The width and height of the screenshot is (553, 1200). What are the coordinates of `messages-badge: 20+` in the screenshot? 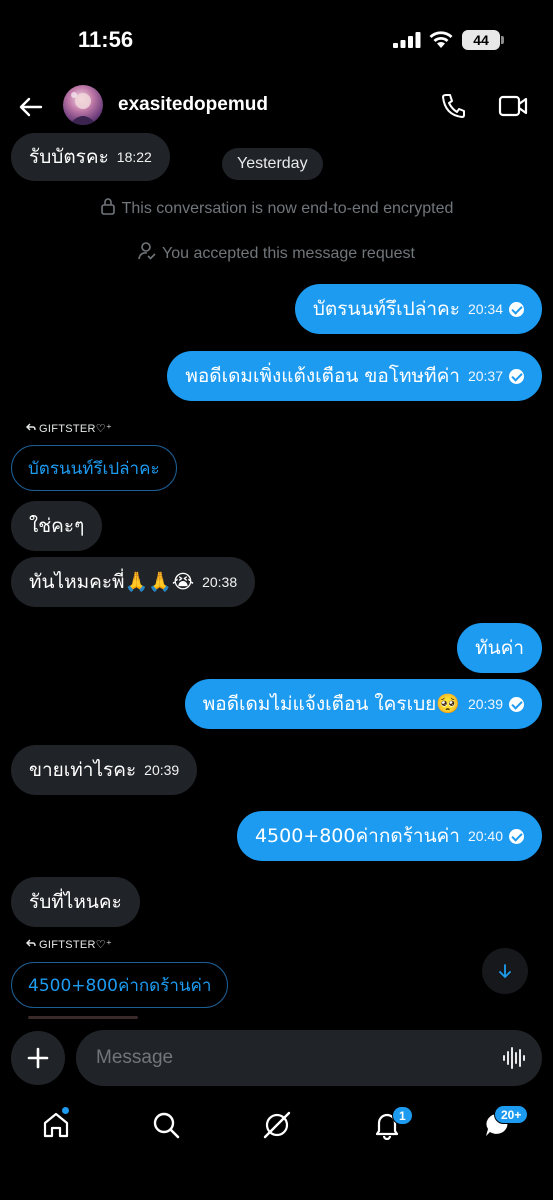 It's located at (511, 1114).